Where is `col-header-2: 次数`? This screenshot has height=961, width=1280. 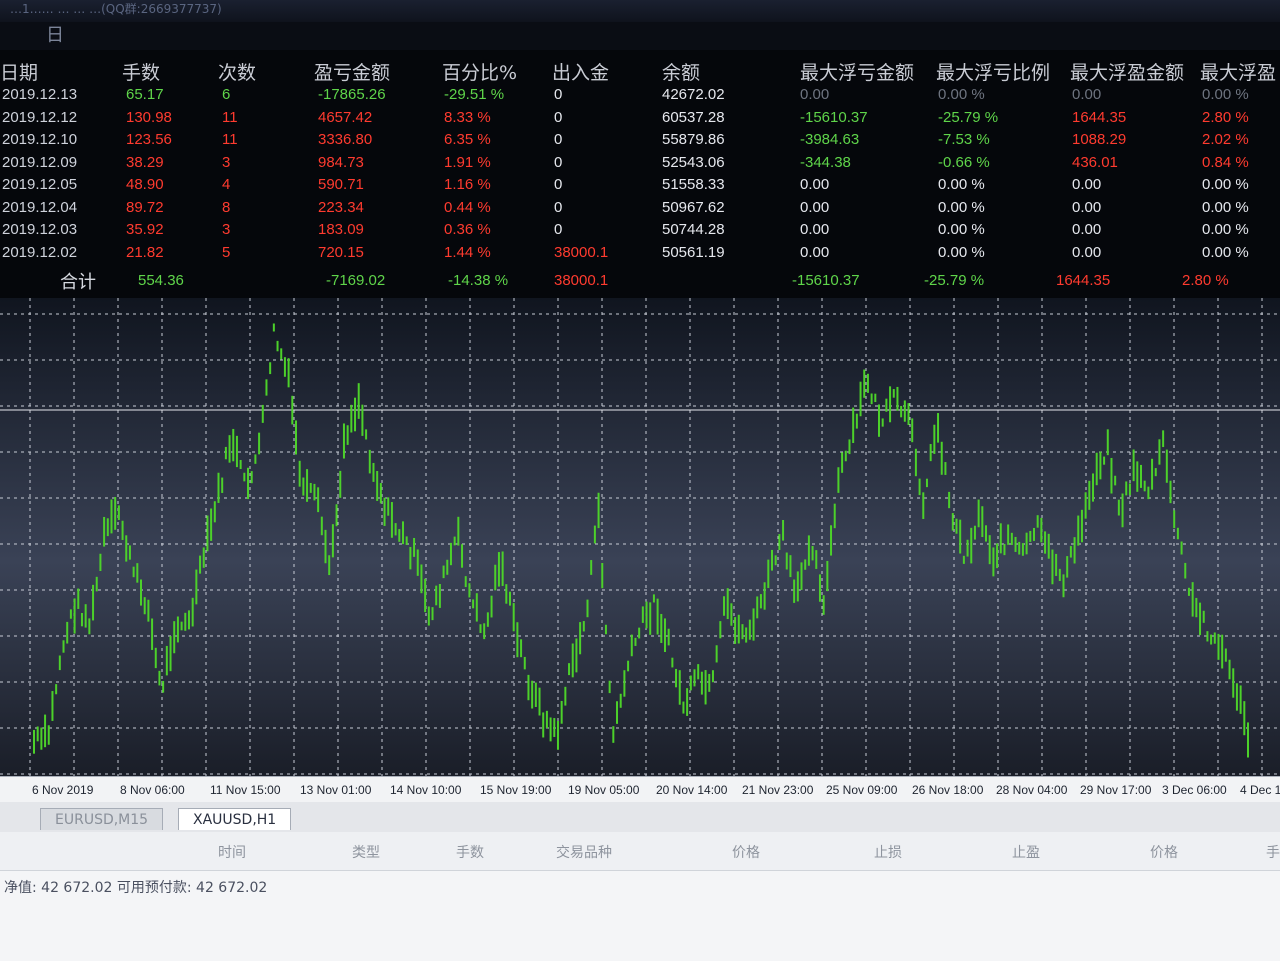
col-header-2: 次数 is located at coordinates (237, 71).